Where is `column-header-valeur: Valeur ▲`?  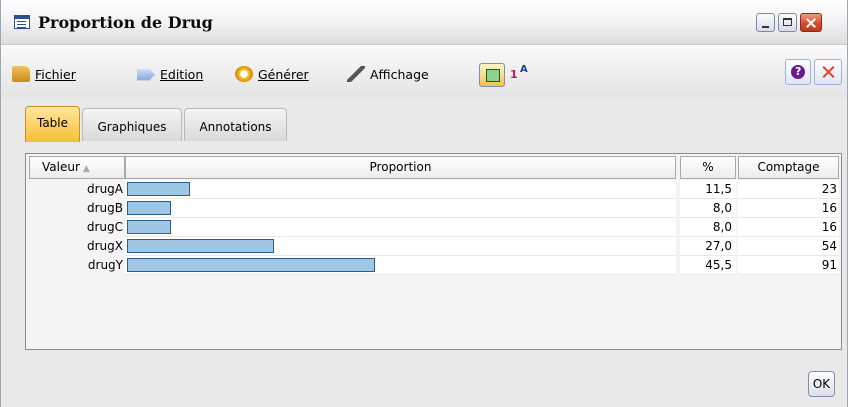 column-header-valeur: Valeur ▲ is located at coordinates (77, 167).